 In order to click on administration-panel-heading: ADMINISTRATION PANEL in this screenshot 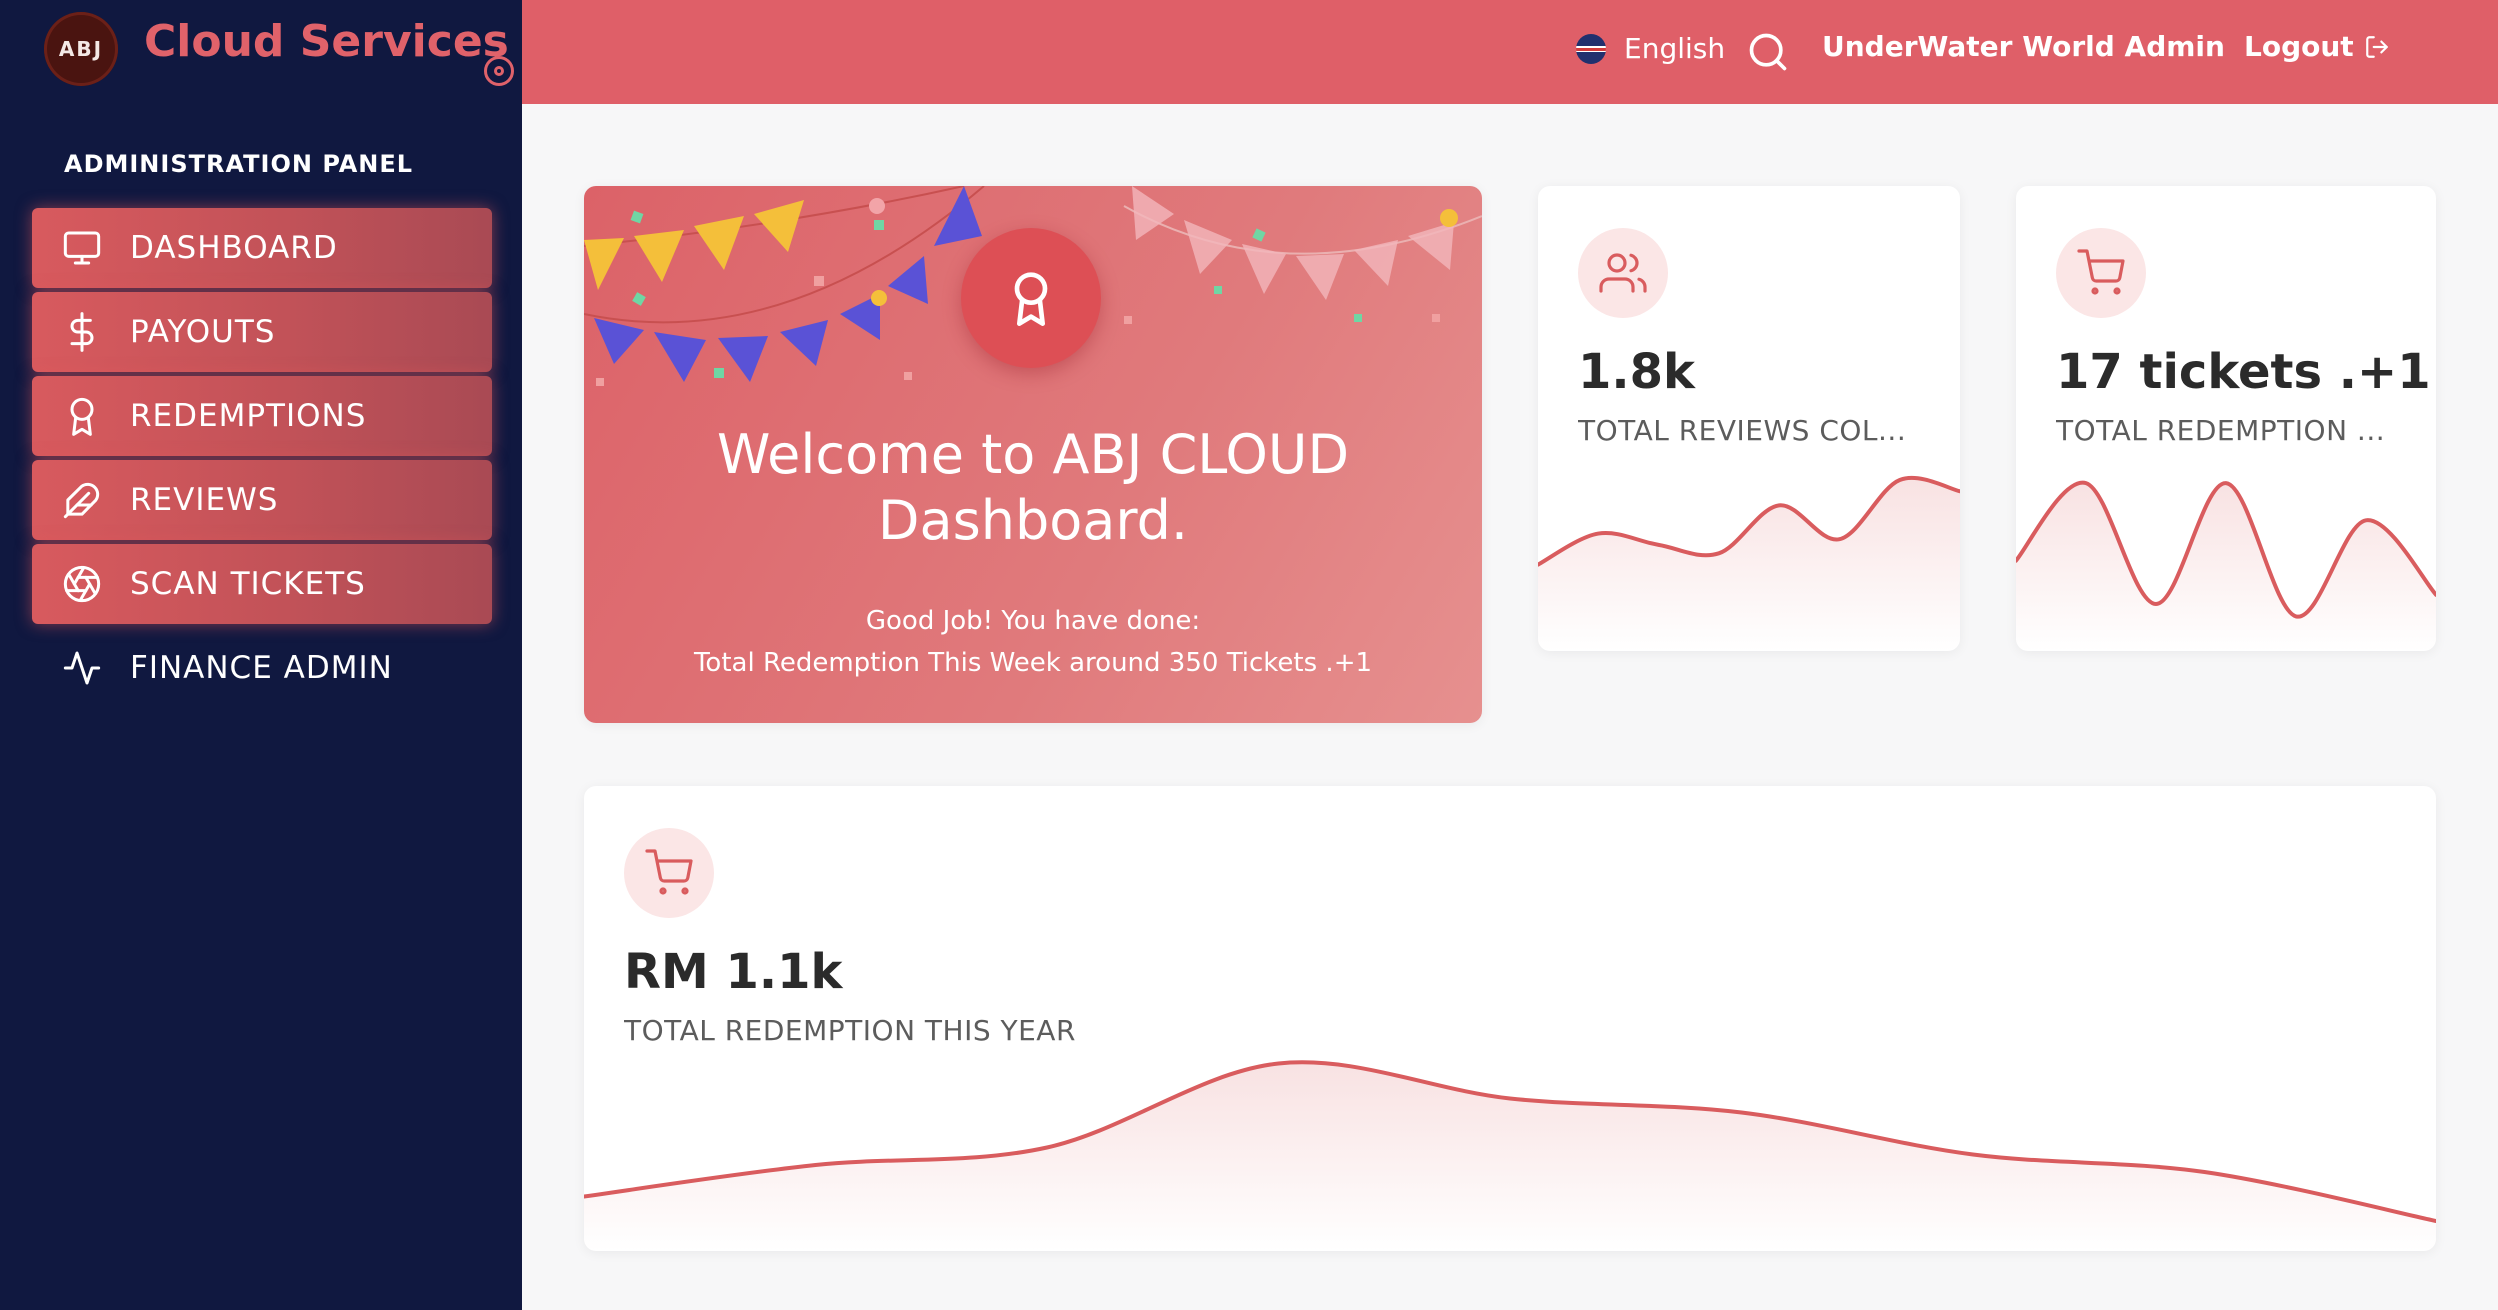, I will do `click(239, 164)`.